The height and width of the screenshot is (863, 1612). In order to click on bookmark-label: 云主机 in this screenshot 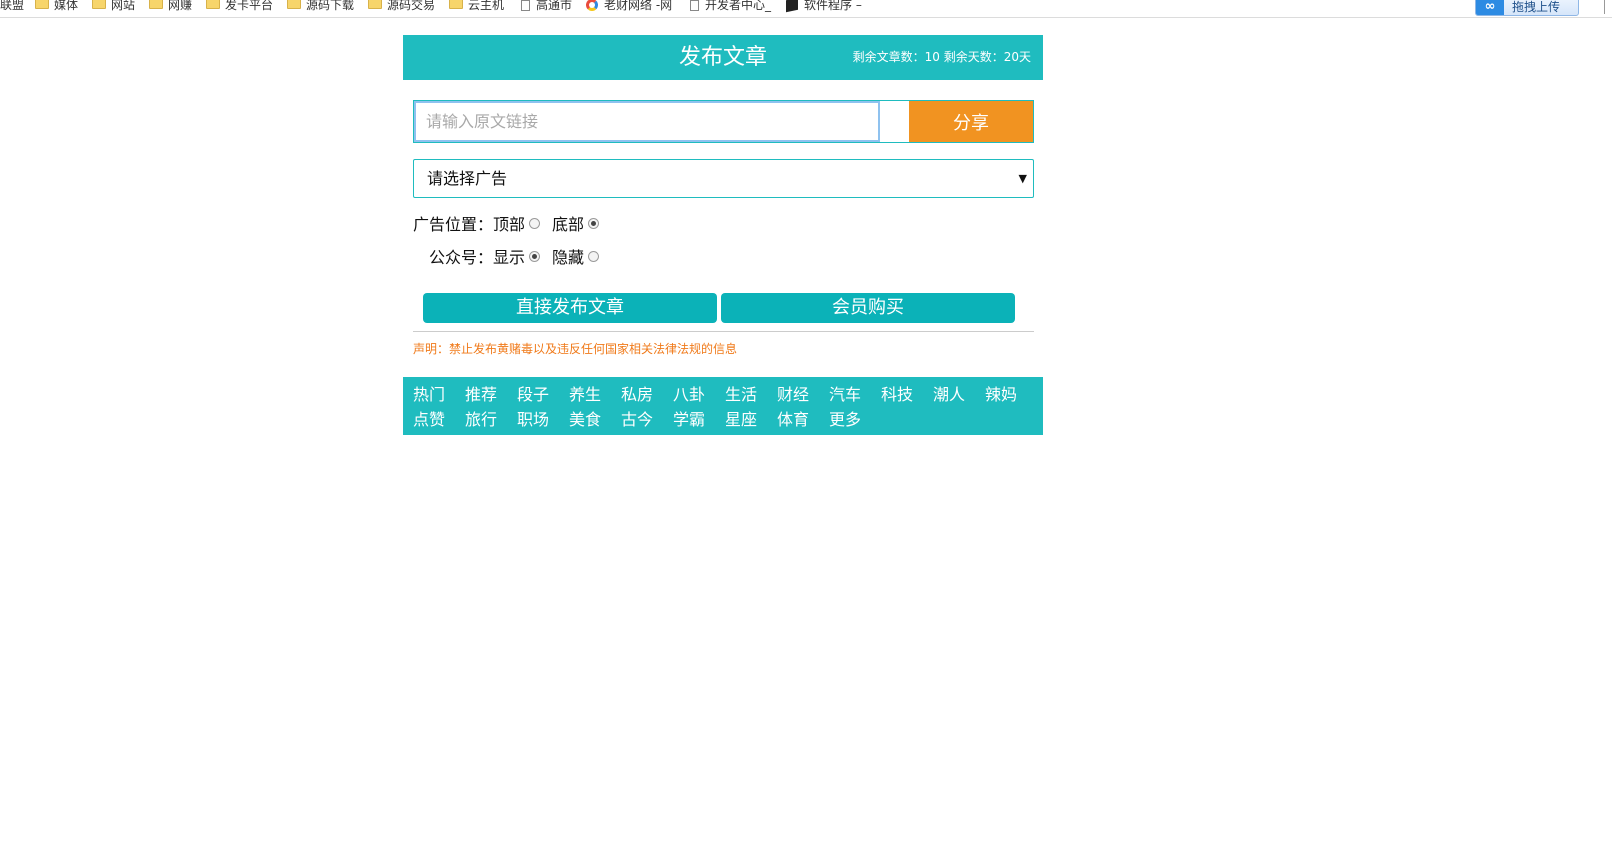, I will do `click(486, 6)`.